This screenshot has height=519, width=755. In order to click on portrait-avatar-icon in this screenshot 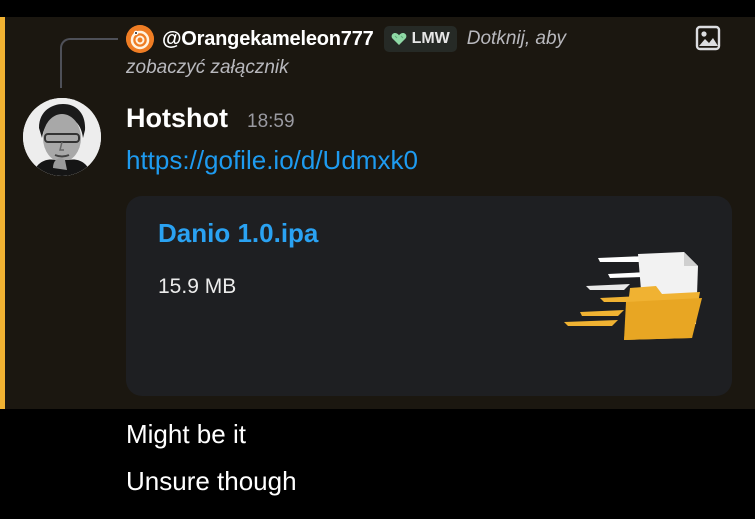, I will do `click(62, 137)`.